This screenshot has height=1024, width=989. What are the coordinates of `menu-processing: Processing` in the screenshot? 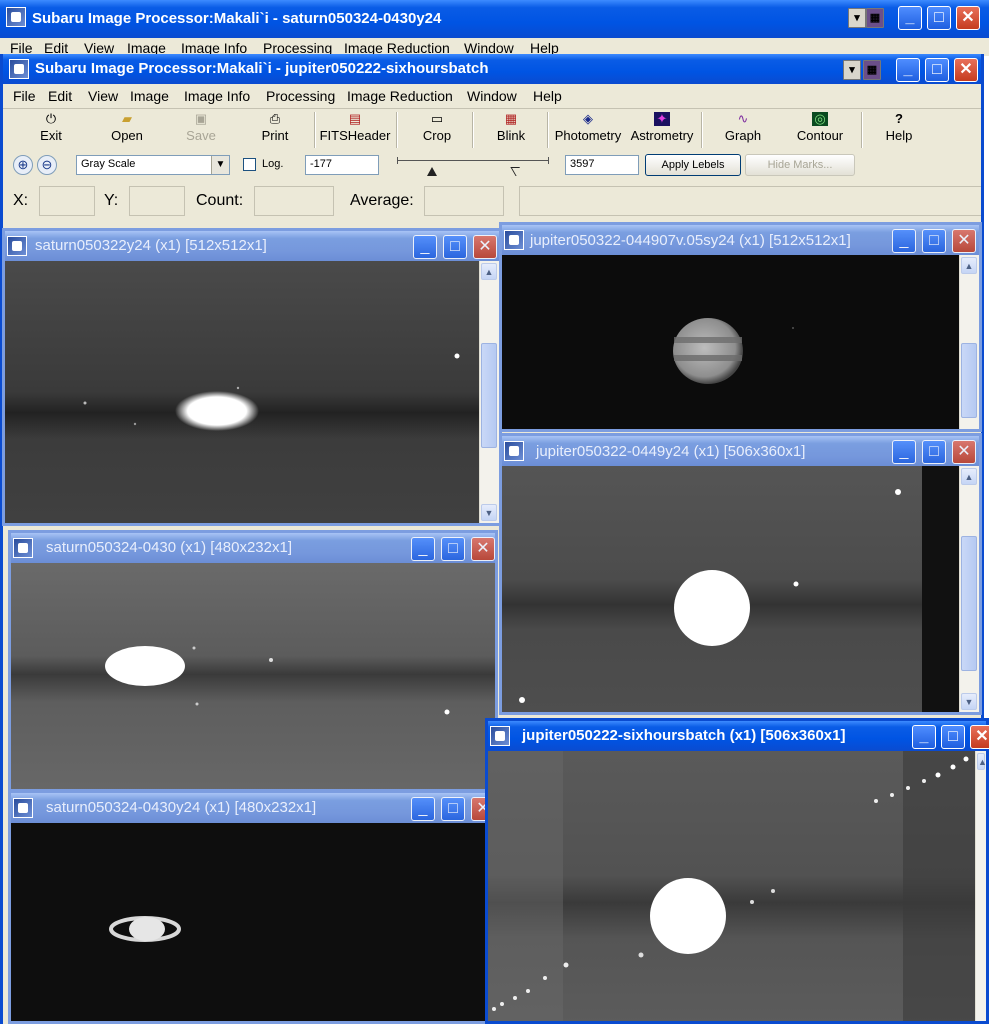 It's located at (300, 94).